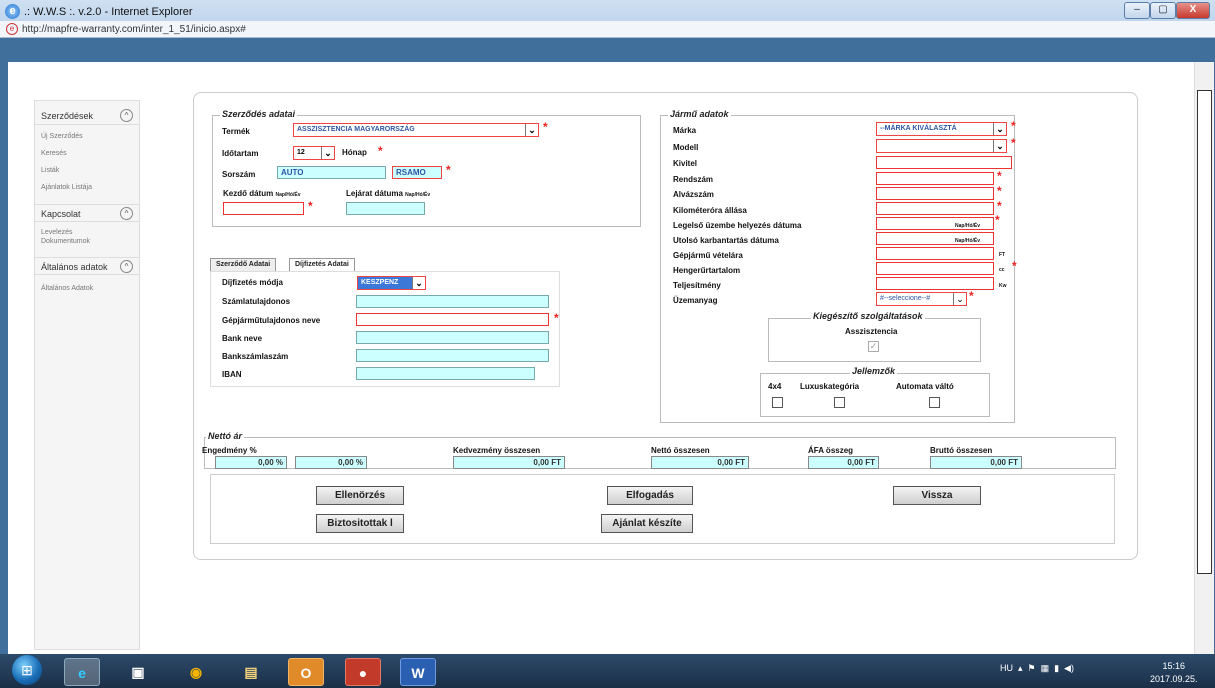 The width and height of the screenshot is (1215, 688). Describe the element at coordinates (331, 462) in the screenshot. I see `discount-2-field: 0,00 %` at that location.